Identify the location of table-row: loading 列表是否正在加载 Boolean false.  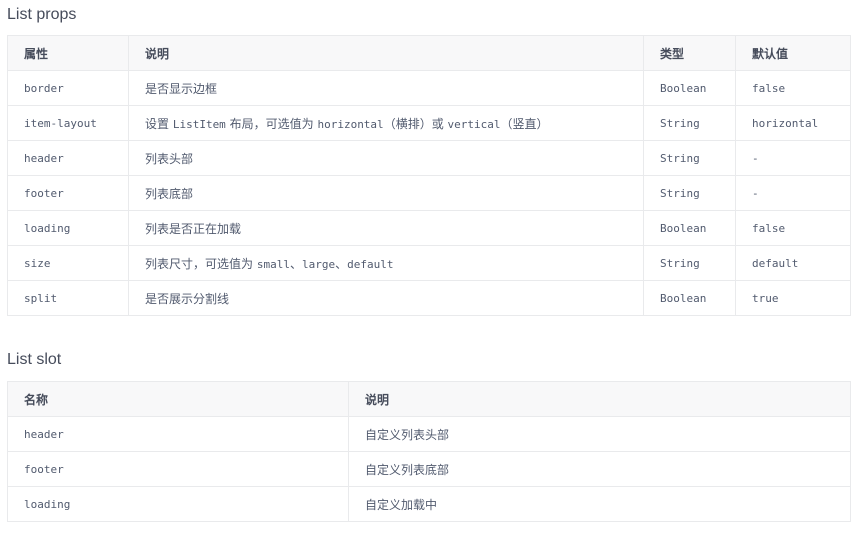
(429, 228).